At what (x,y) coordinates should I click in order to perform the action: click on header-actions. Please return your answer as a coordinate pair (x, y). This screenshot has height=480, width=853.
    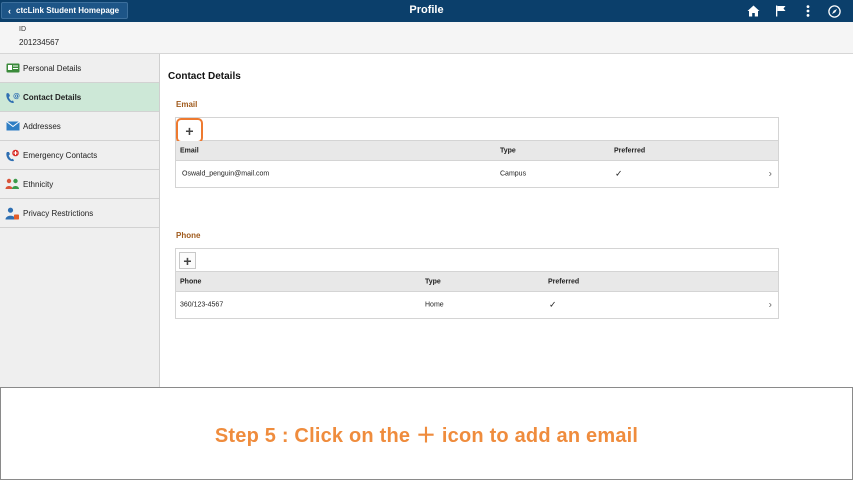
    Looking at the image, I should click on (794, 11).